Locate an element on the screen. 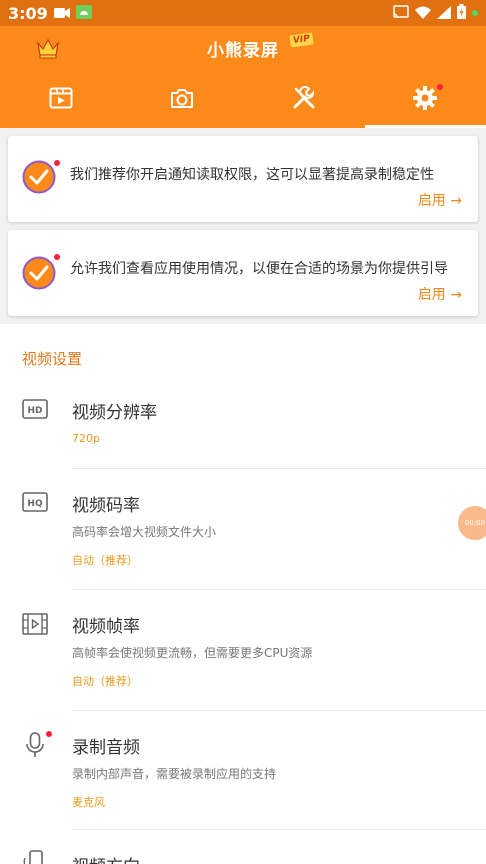 This screenshot has height=864, width=486. microphone-icon is located at coordinates (35, 744).